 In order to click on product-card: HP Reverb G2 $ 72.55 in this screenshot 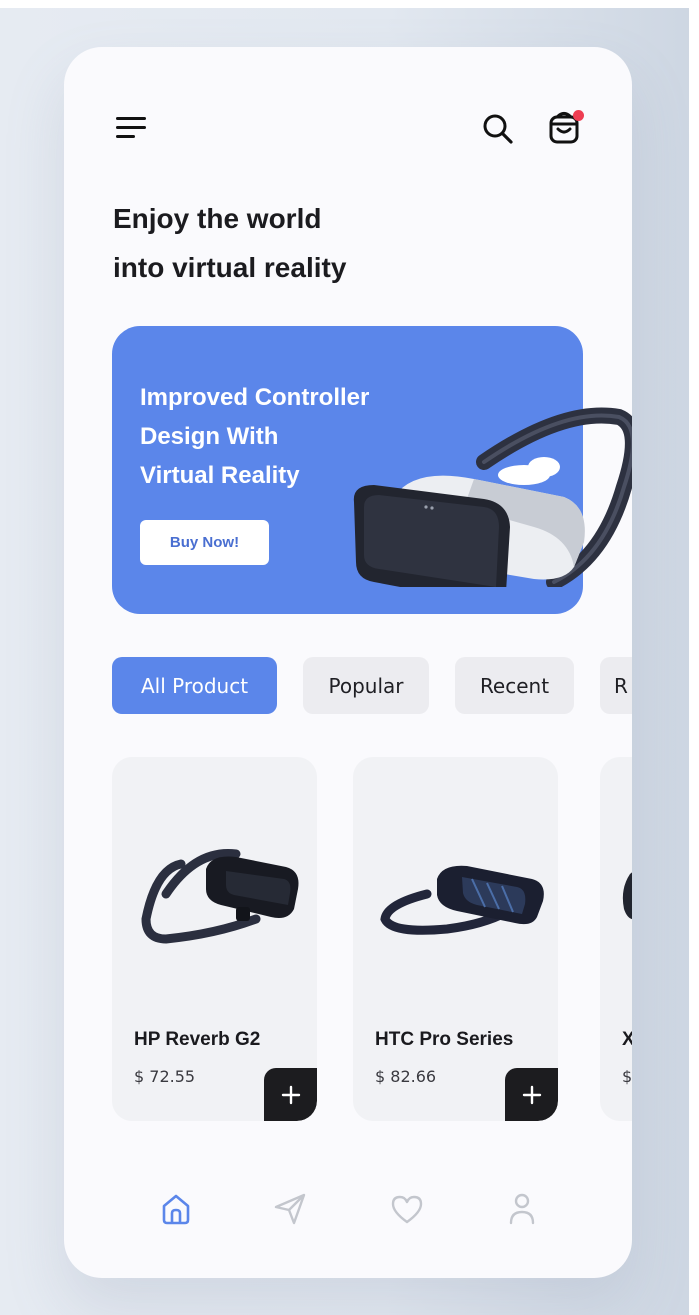, I will do `click(214, 939)`.